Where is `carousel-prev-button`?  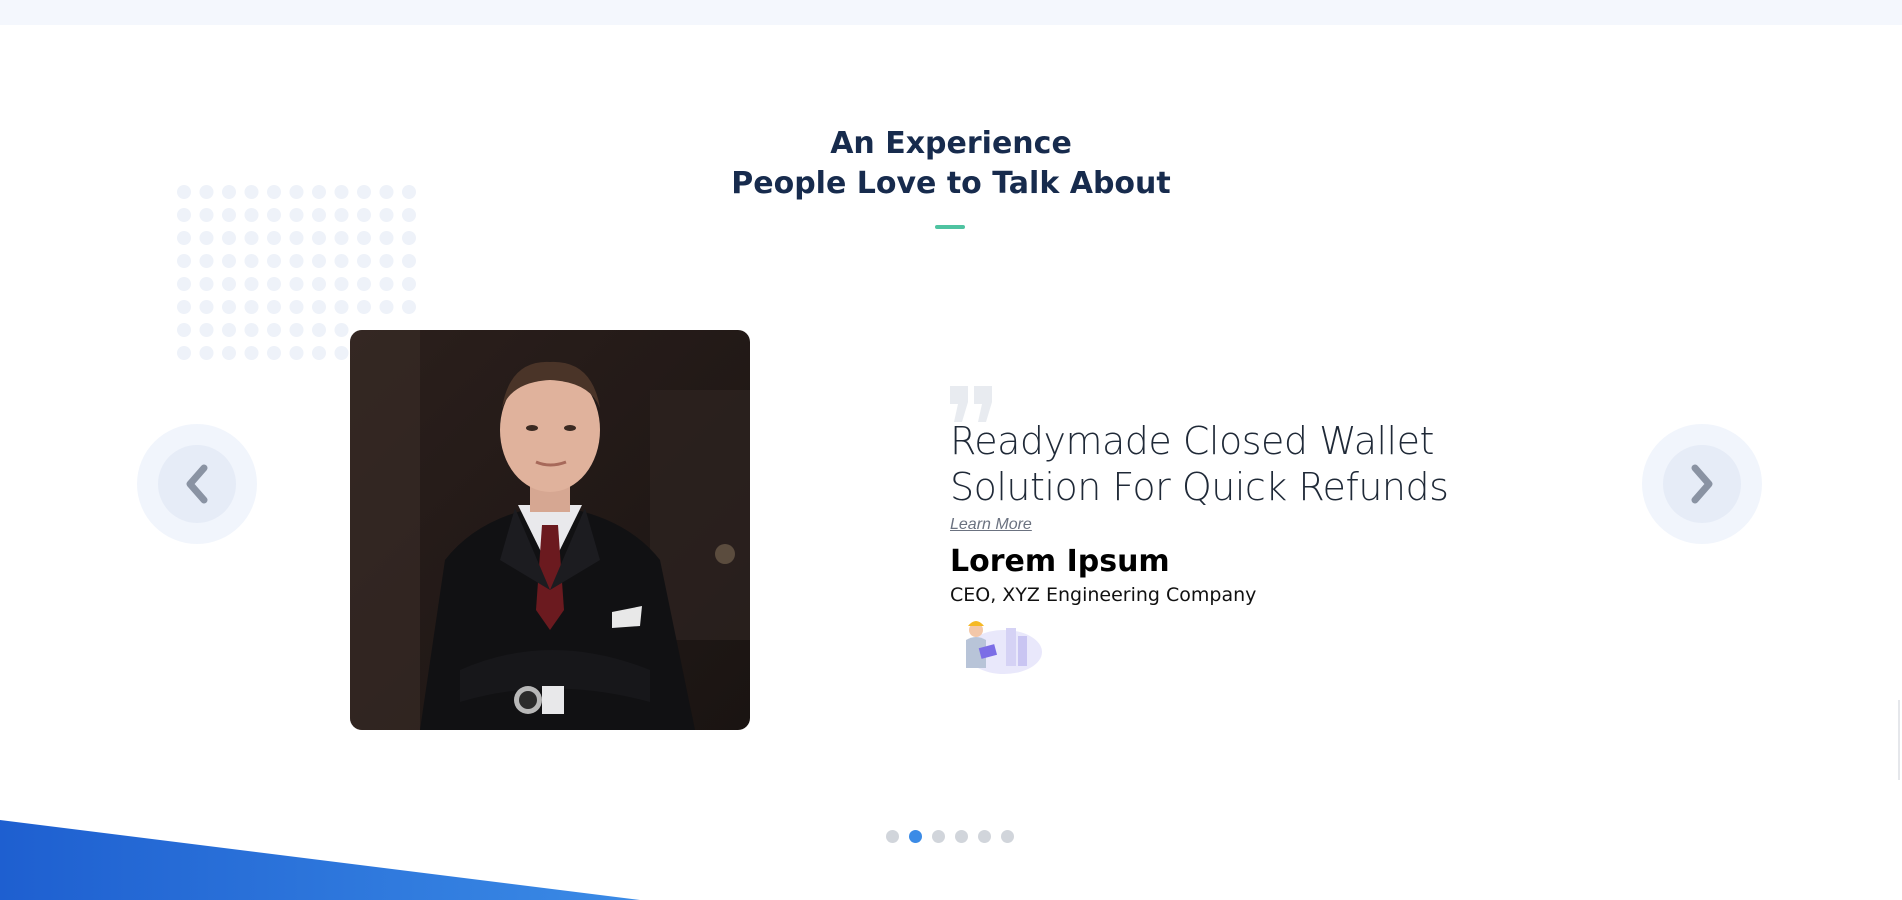 carousel-prev-button is located at coordinates (197, 484).